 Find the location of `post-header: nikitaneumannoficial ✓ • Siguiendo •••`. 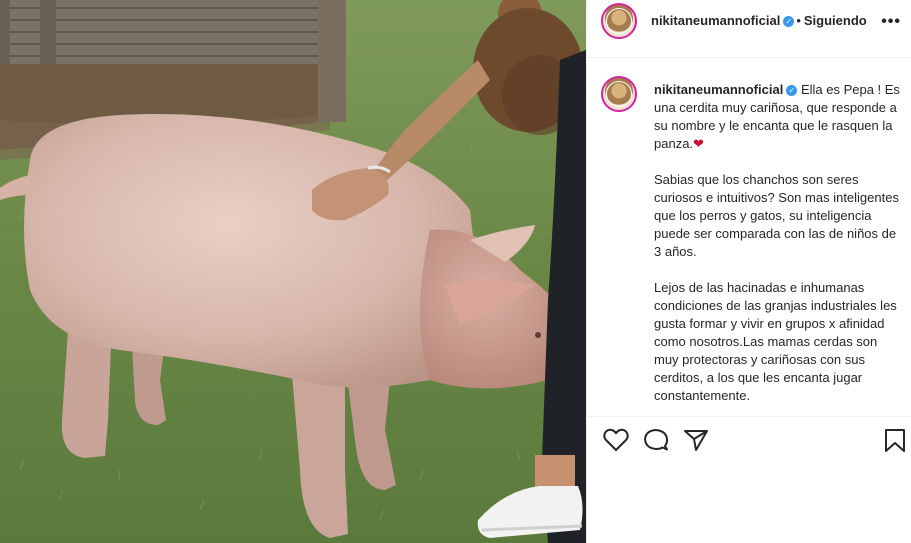

post-header: nikitaneumannoficial ✓ • Siguiendo ••• is located at coordinates (749, 29).